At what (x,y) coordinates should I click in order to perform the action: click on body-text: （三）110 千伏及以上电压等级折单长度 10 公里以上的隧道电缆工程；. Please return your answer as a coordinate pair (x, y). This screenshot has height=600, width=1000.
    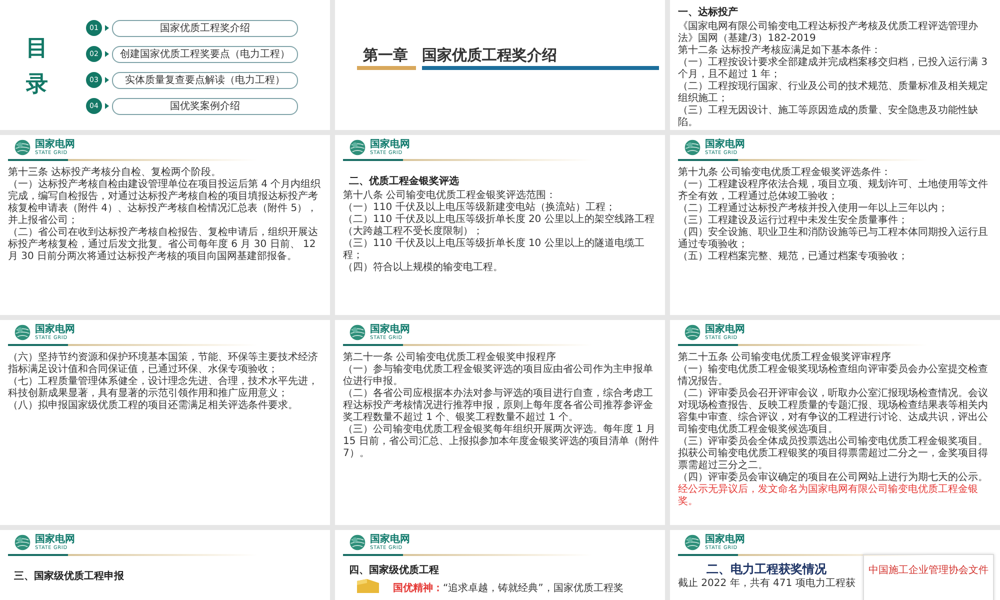
    Looking at the image, I should click on (494, 250).